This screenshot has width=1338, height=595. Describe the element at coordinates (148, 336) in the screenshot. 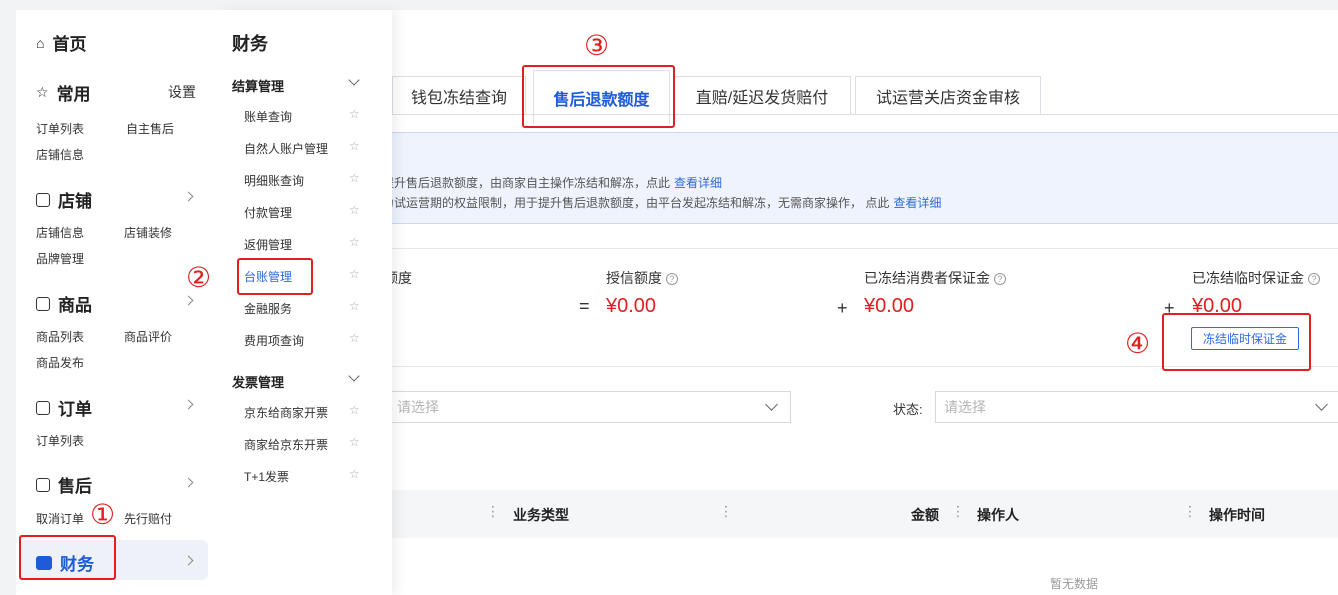

I see `sidebar-link-goods-review: 商品评价` at that location.